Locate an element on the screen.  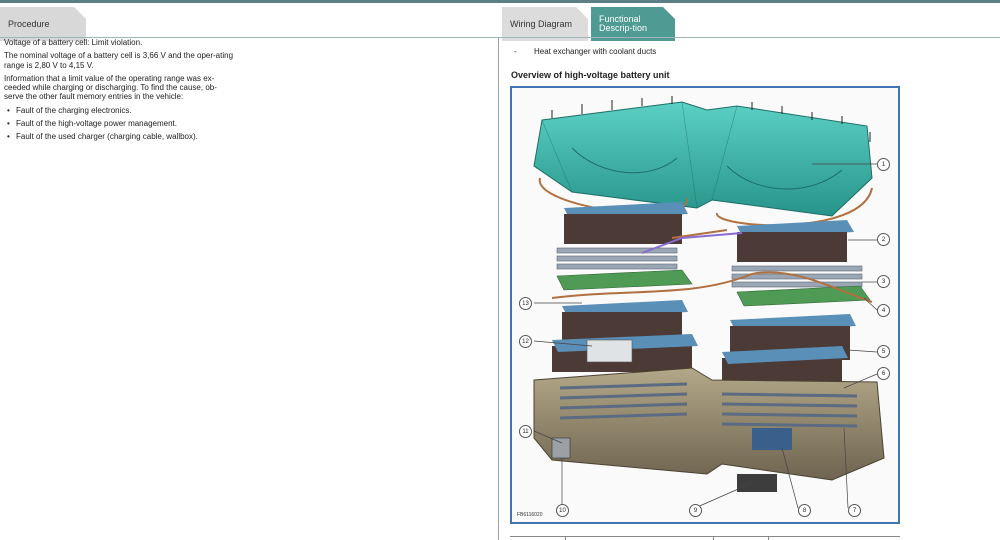
service-connector is located at coordinates (561, 448).